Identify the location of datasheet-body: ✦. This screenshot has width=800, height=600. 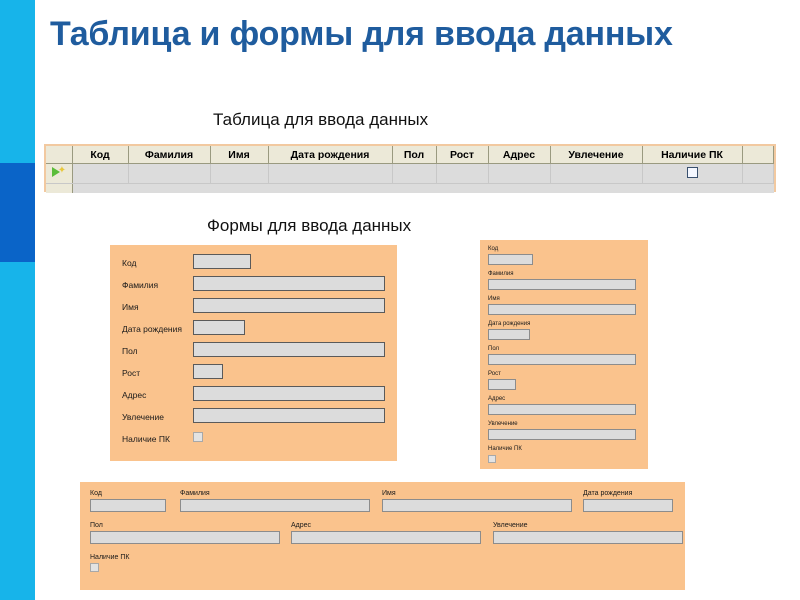
(410, 178).